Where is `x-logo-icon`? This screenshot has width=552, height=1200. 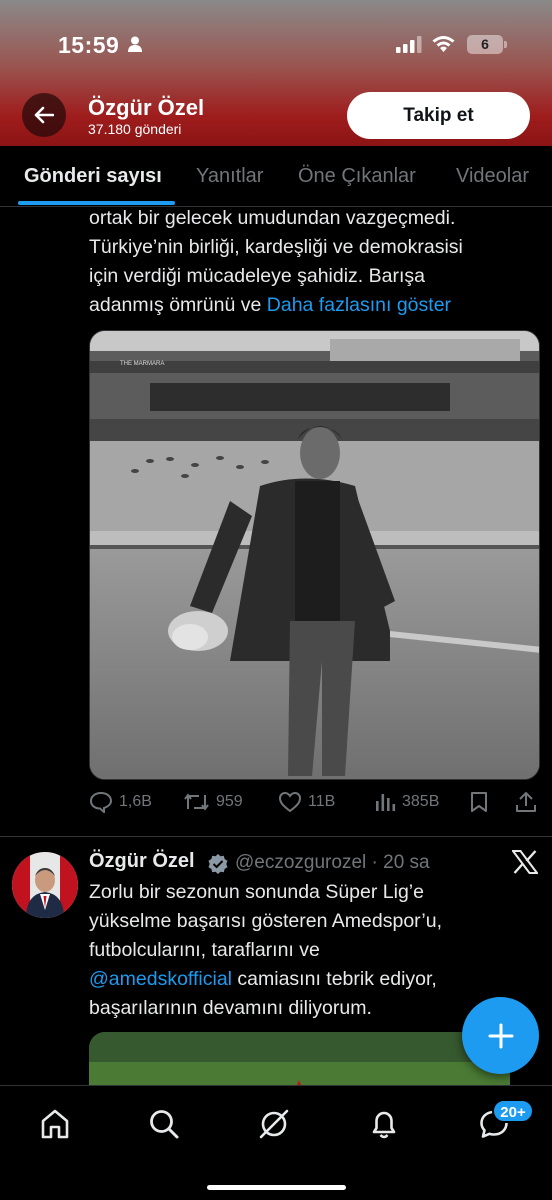 x-logo-icon is located at coordinates (525, 862).